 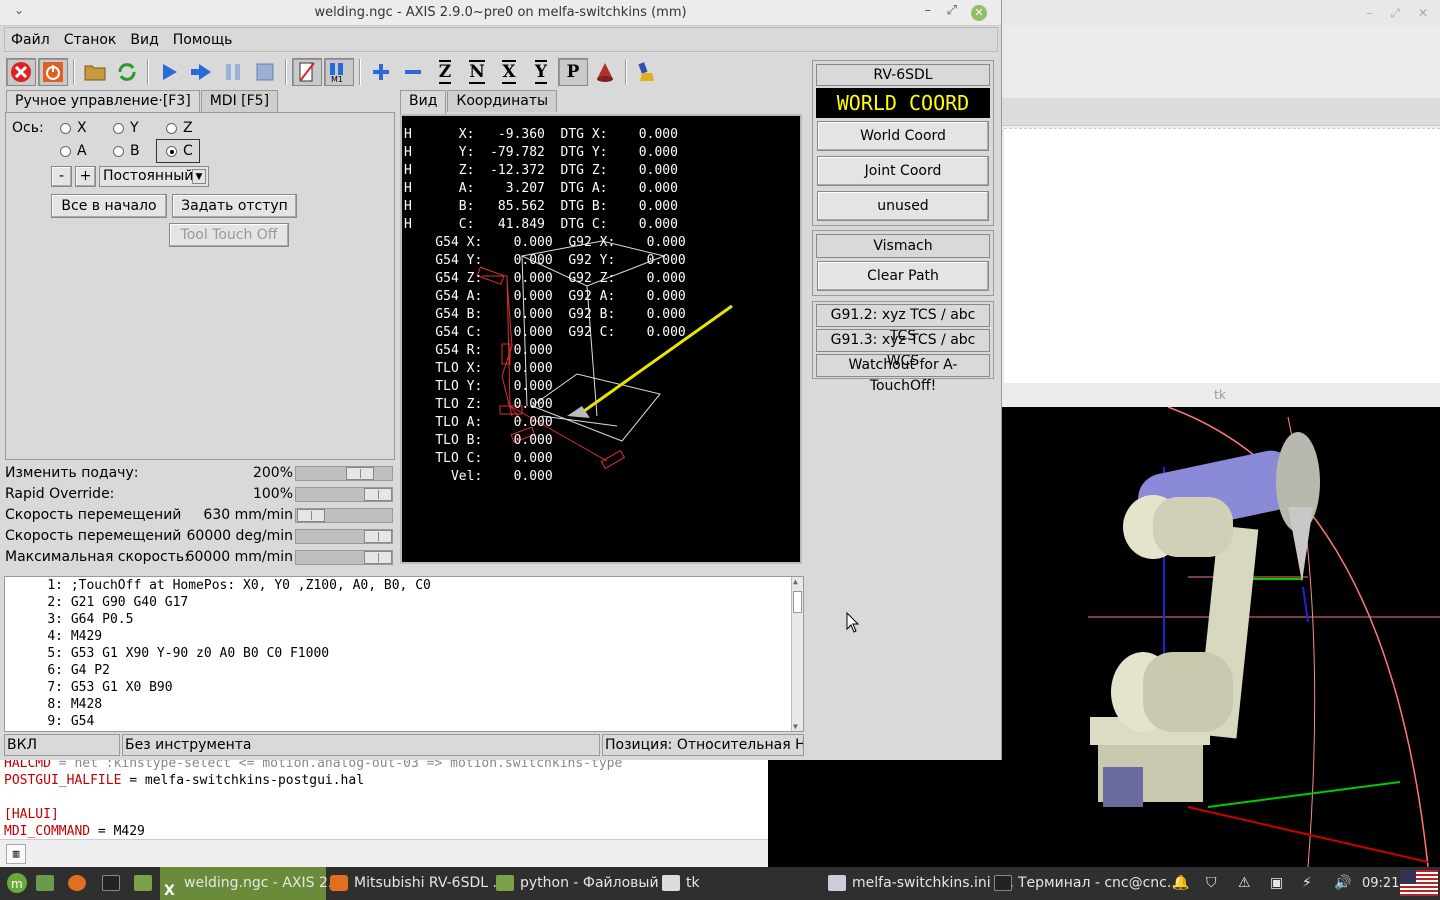 I want to click on bg-minimize-icon: –, so click(x=1369, y=13).